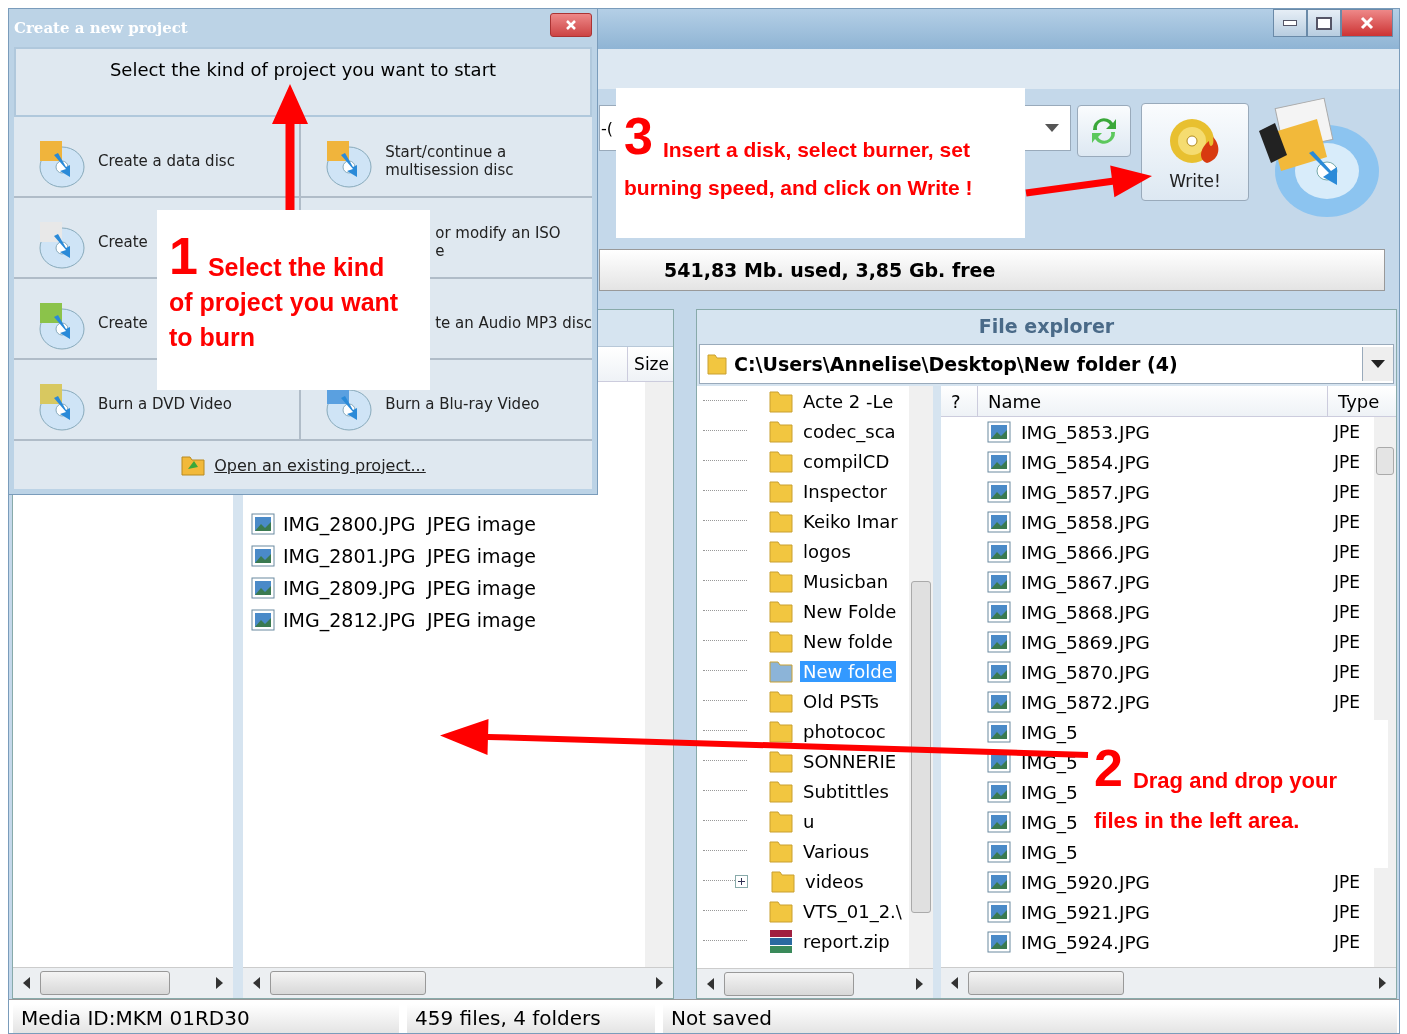  Describe the element at coordinates (101, 28) in the screenshot. I see `dialog-title: Create a new project` at that location.